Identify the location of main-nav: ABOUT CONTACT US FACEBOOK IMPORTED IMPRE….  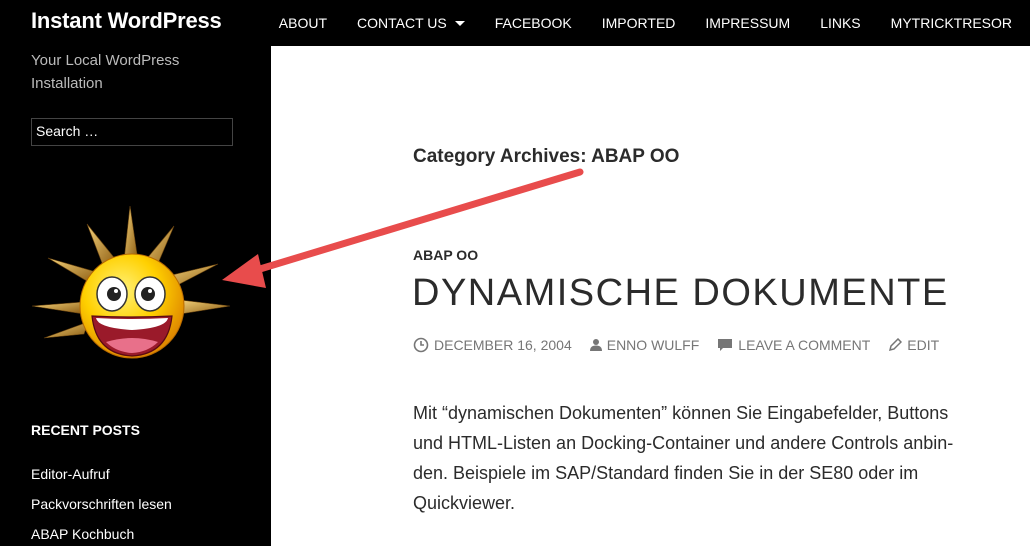
(639, 23).